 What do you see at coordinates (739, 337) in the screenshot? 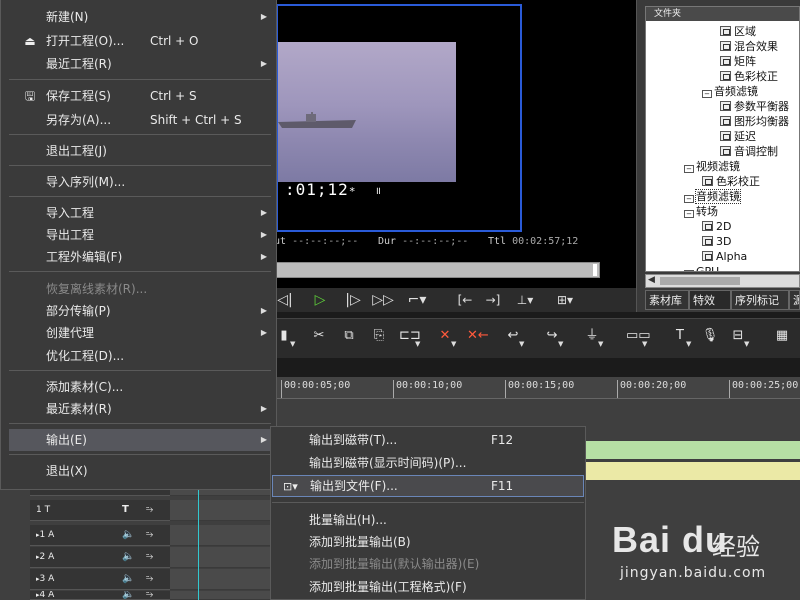
I see `render-icon: ⊟ ▼` at bounding box center [739, 337].